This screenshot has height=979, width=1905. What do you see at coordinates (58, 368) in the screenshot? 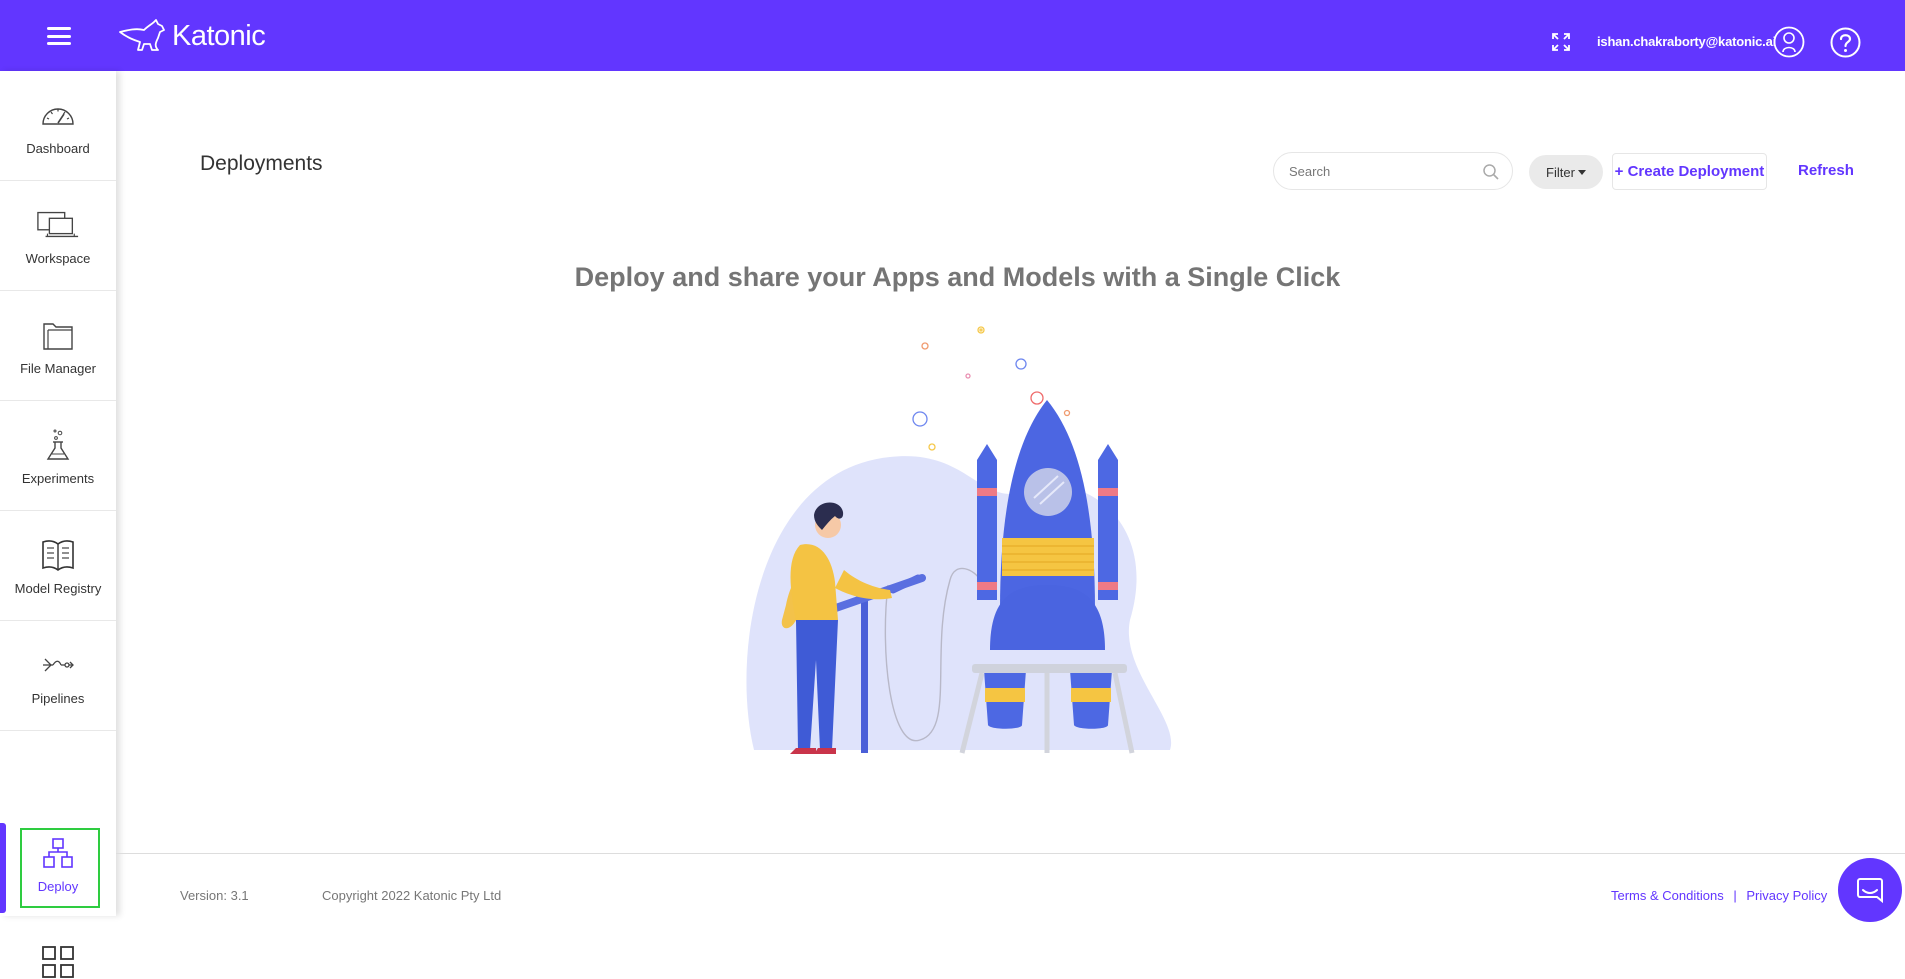
I see `sidebar-item-label: File Manager` at bounding box center [58, 368].